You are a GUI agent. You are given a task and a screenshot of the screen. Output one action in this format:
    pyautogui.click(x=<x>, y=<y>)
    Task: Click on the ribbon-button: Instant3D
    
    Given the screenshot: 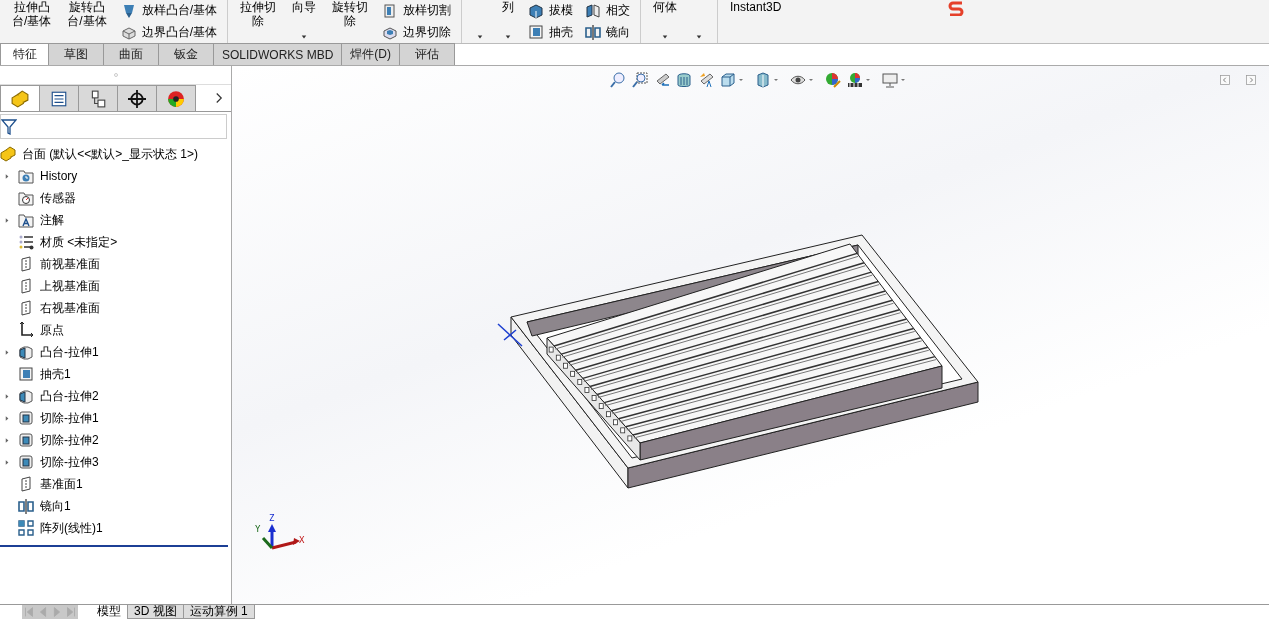 What is the action you would take?
    pyautogui.click(x=756, y=21)
    